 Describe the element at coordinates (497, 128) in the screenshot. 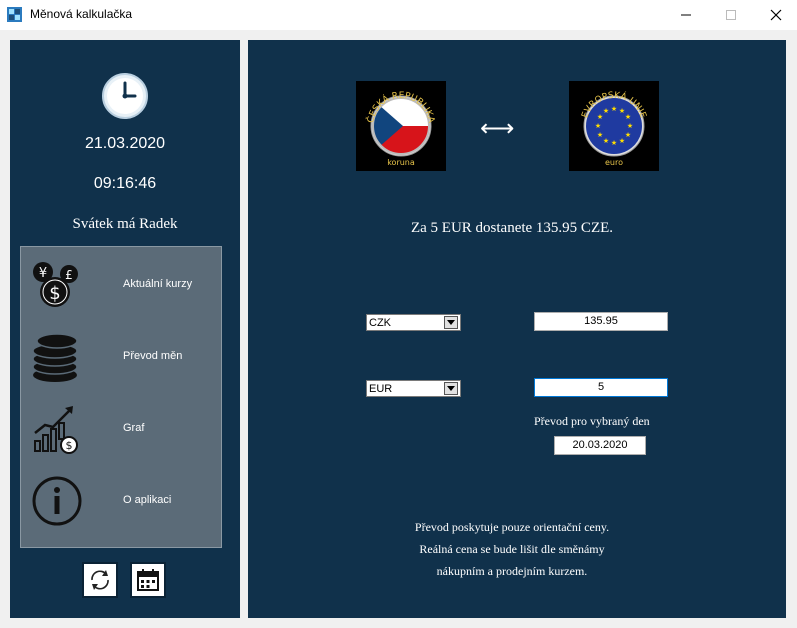

I see `swap-arrow: ⟷` at that location.